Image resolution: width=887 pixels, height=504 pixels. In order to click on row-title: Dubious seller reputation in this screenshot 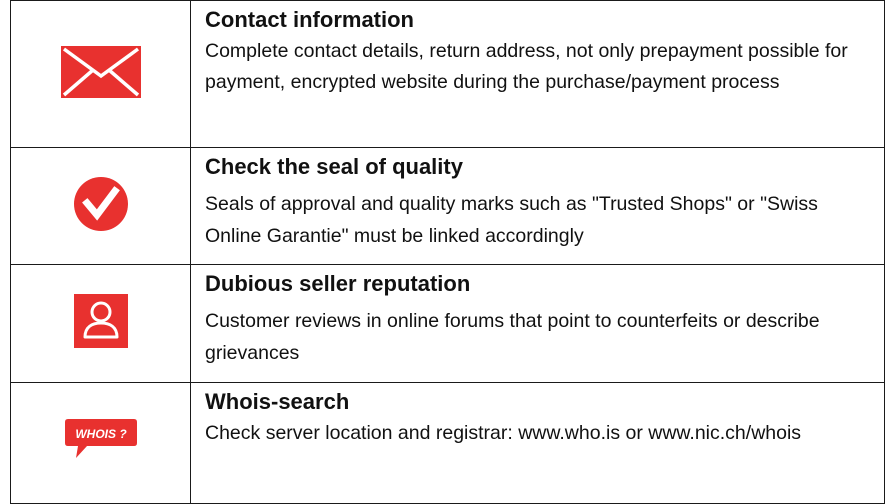, I will do `click(338, 283)`.